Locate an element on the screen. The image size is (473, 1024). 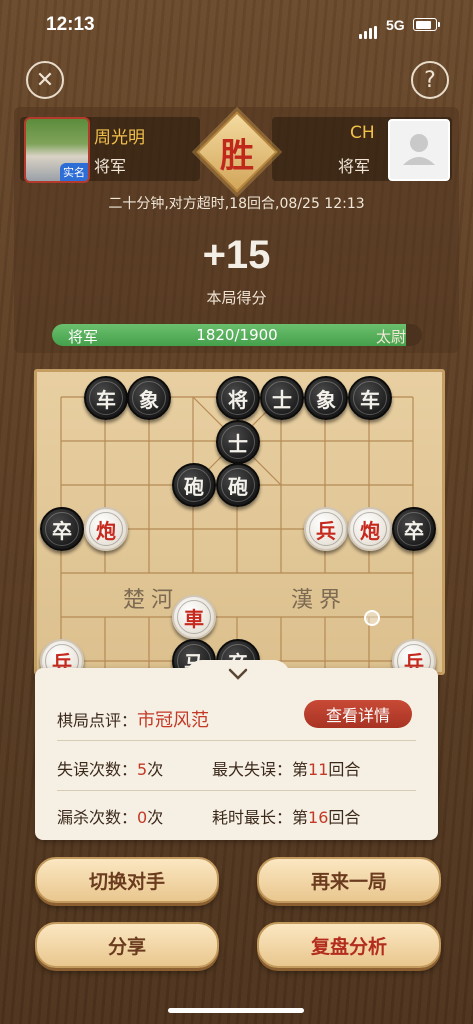
chess-piece: 将 is located at coordinates (238, 398).